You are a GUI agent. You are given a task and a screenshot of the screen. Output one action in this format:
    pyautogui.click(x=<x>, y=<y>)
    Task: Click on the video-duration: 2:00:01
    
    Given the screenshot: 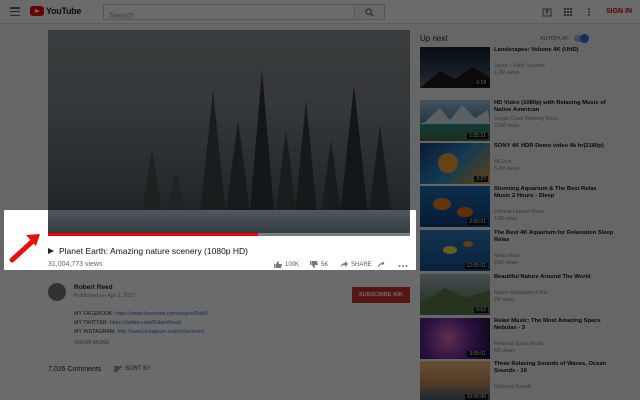 What is the action you would take?
    pyautogui.click(x=477, y=222)
    